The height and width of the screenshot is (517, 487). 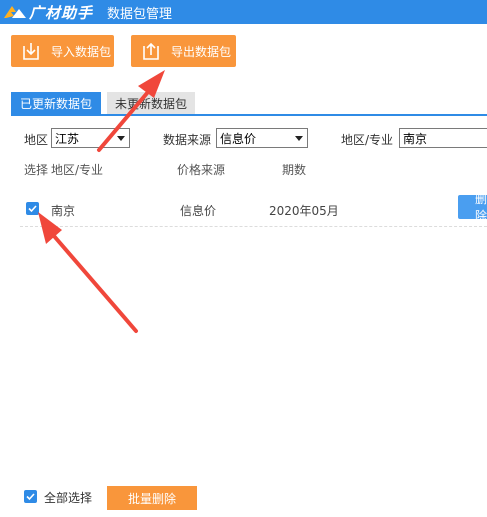 I want to click on row-period: 2020年05月, so click(x=304, y=211).